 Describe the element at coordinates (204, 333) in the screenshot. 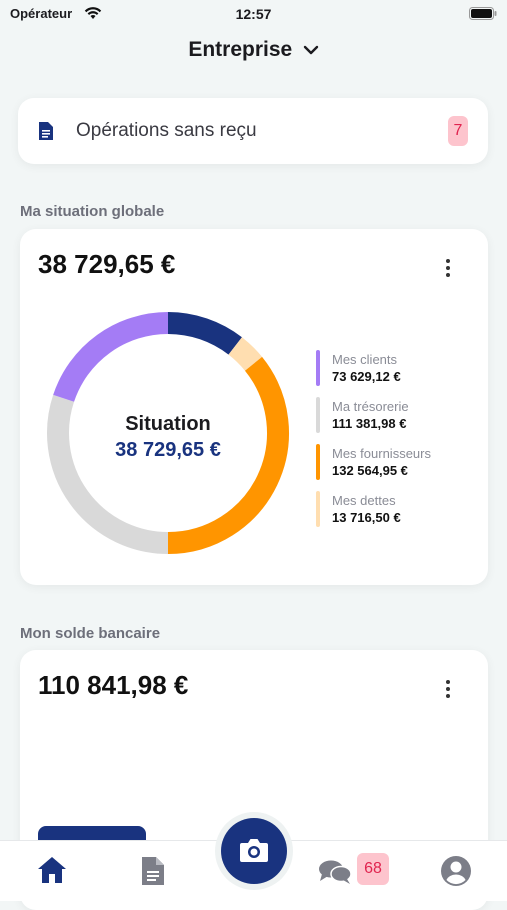

I see `donut-segment-situation` at that location.